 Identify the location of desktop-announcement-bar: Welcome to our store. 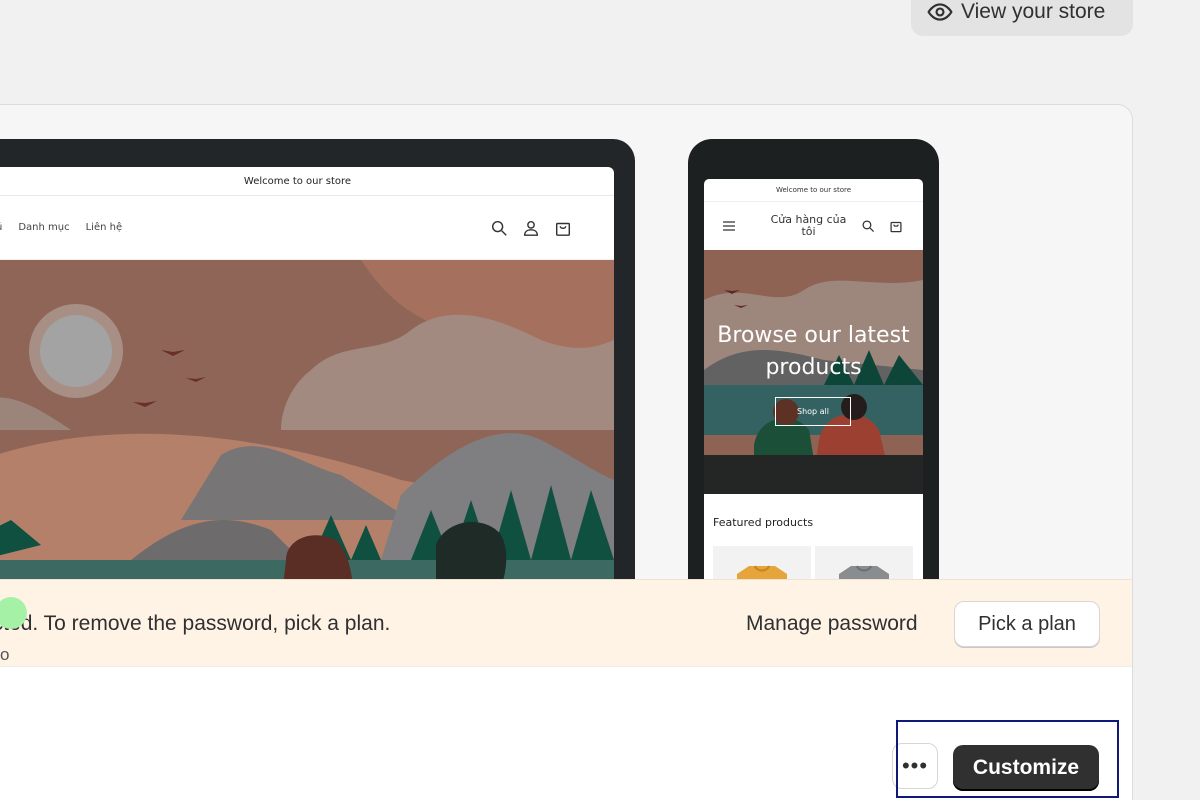
(307, 181).